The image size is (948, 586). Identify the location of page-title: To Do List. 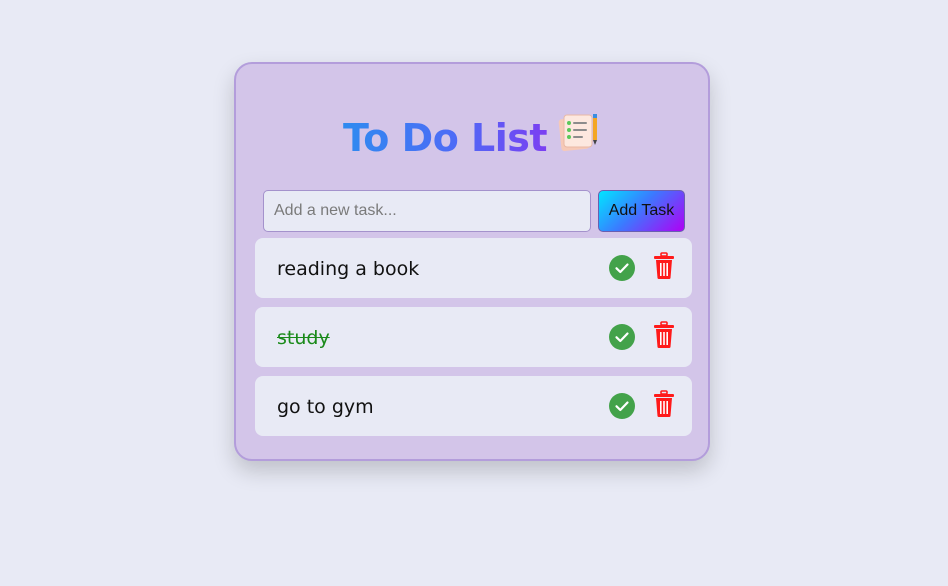
(445, 138).